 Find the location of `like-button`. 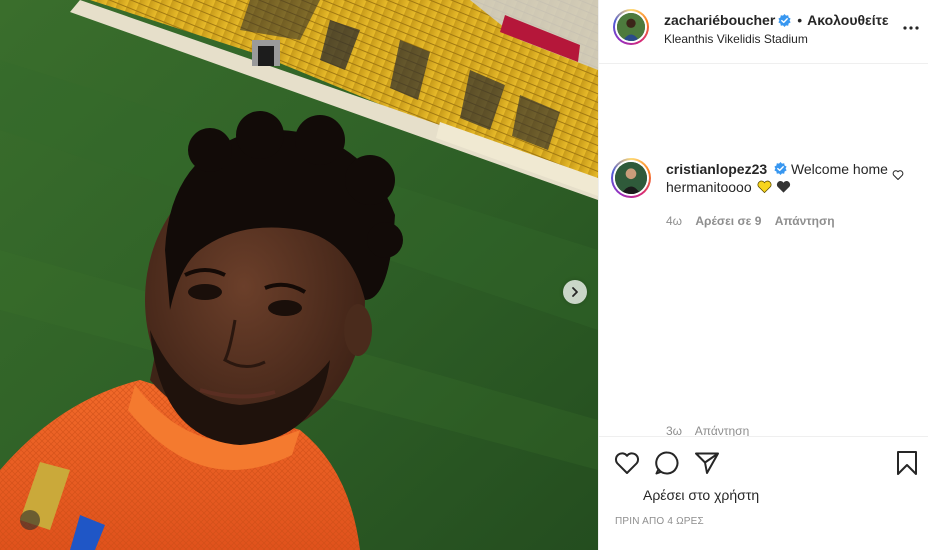

like-button is located at coordinates (627, 463).